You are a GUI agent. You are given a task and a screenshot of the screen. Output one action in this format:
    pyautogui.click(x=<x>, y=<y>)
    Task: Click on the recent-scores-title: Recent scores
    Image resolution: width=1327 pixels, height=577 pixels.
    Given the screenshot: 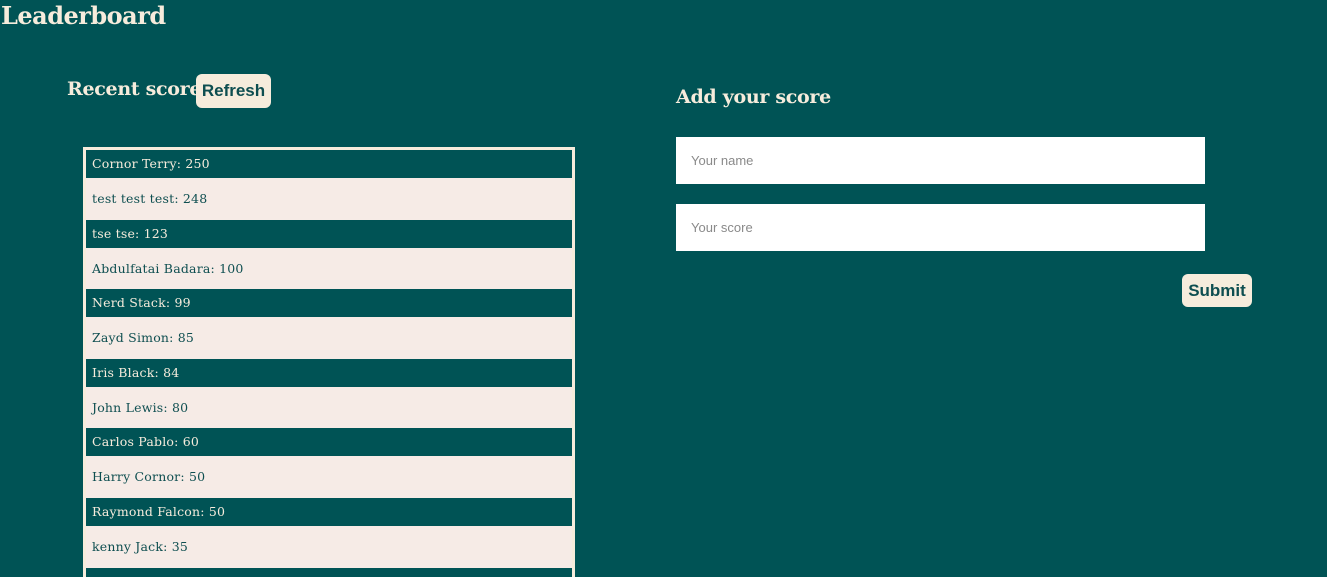 What is the action you would take?
    pyautogui.click(x=139, y=89)
    